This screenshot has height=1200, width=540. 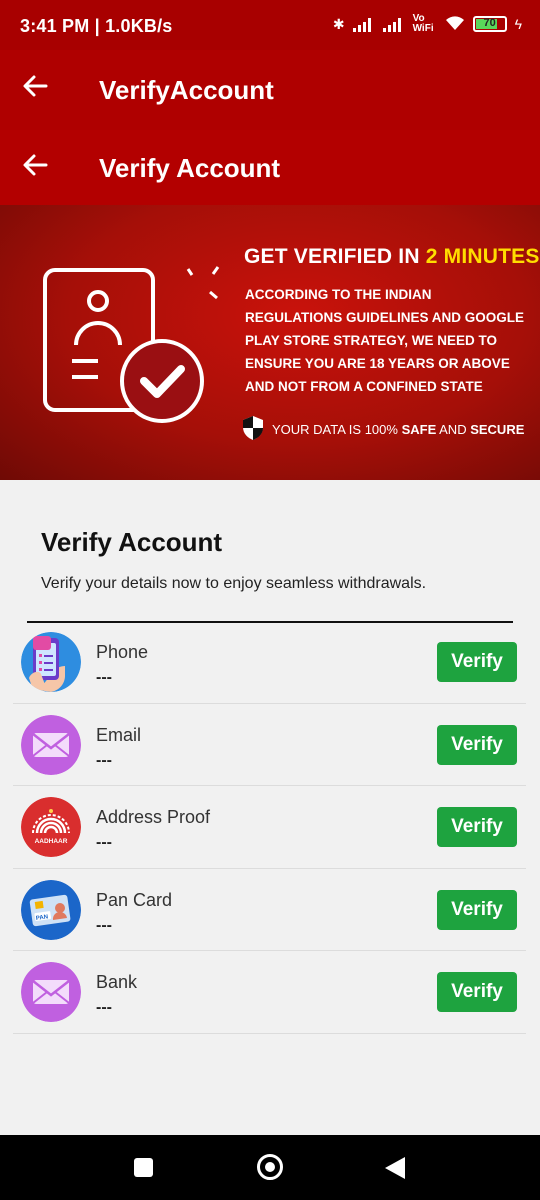 What do you see at coordinates (477, 744) in the screenshot?
I see `verify-email-button: Verify` at bounding box center [477, 744].